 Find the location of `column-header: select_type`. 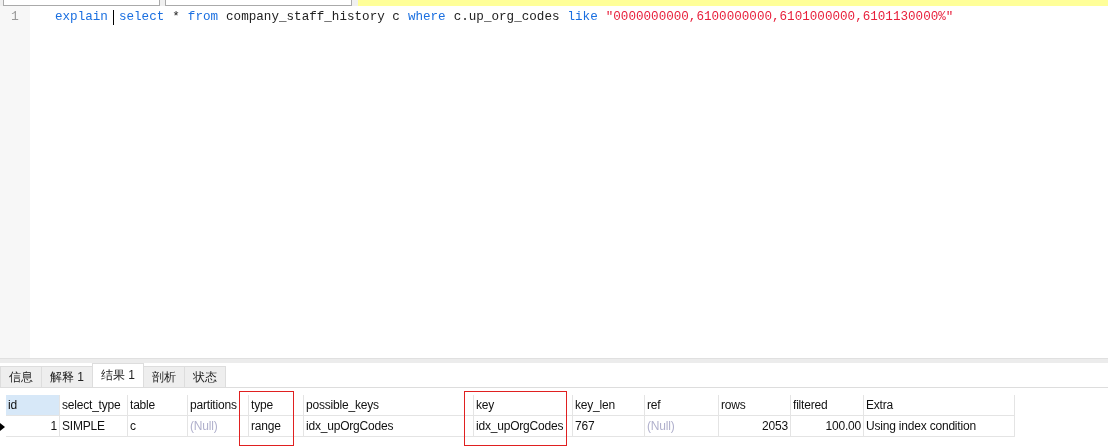

column-header: select_type is located at coordinates (94, 405).